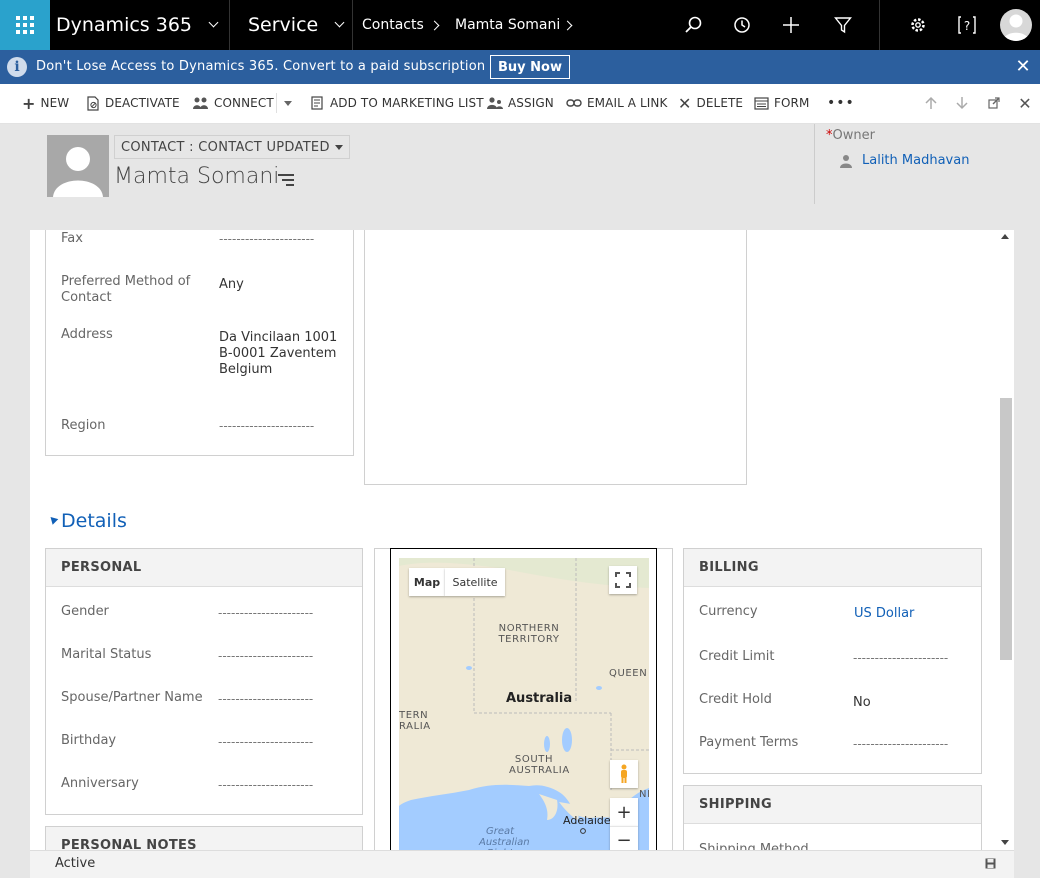  I want to click on deactivate-button: DEACTIVATE, so click(133, 103).